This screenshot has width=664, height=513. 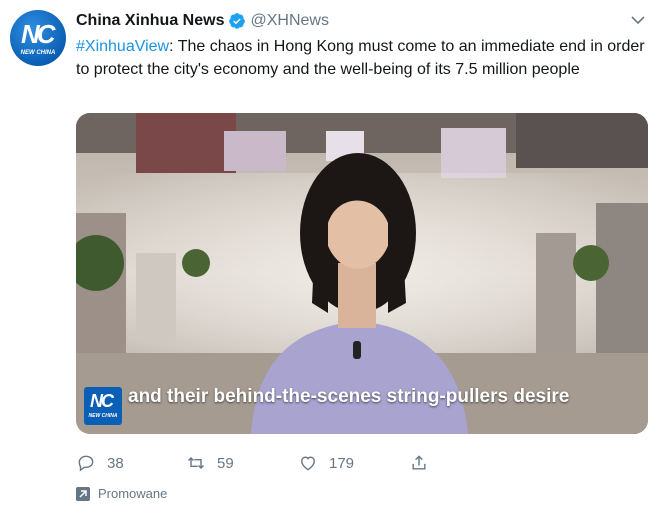 What do you see at coordinates (237, 21) in the screenshot?
I see `verified-icon` at bounding box center [237, 21].